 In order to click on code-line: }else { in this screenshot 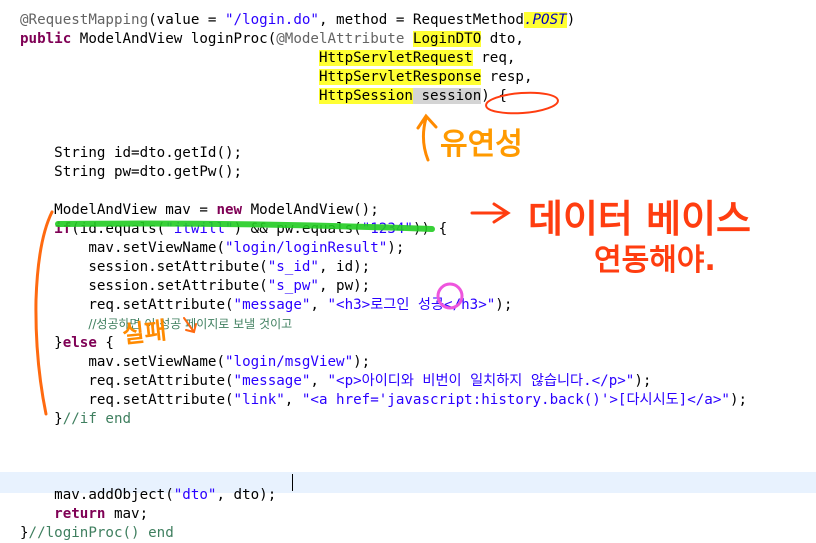, I will do `click(67, 343)`.